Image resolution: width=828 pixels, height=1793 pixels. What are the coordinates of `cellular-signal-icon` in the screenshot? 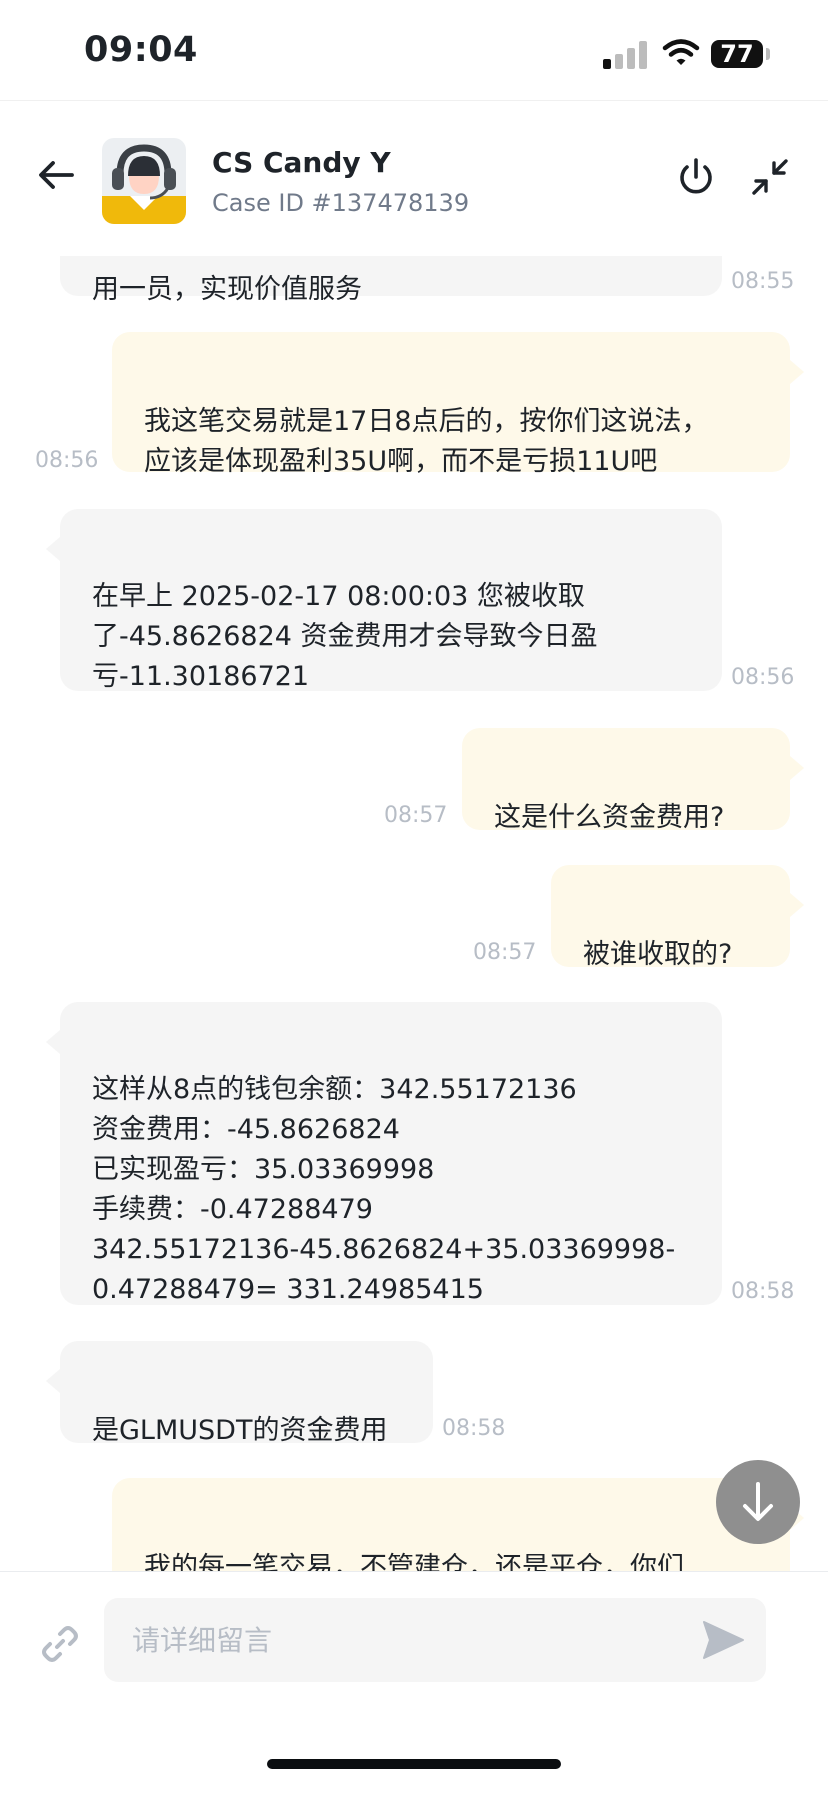 It's located at (625, 55).